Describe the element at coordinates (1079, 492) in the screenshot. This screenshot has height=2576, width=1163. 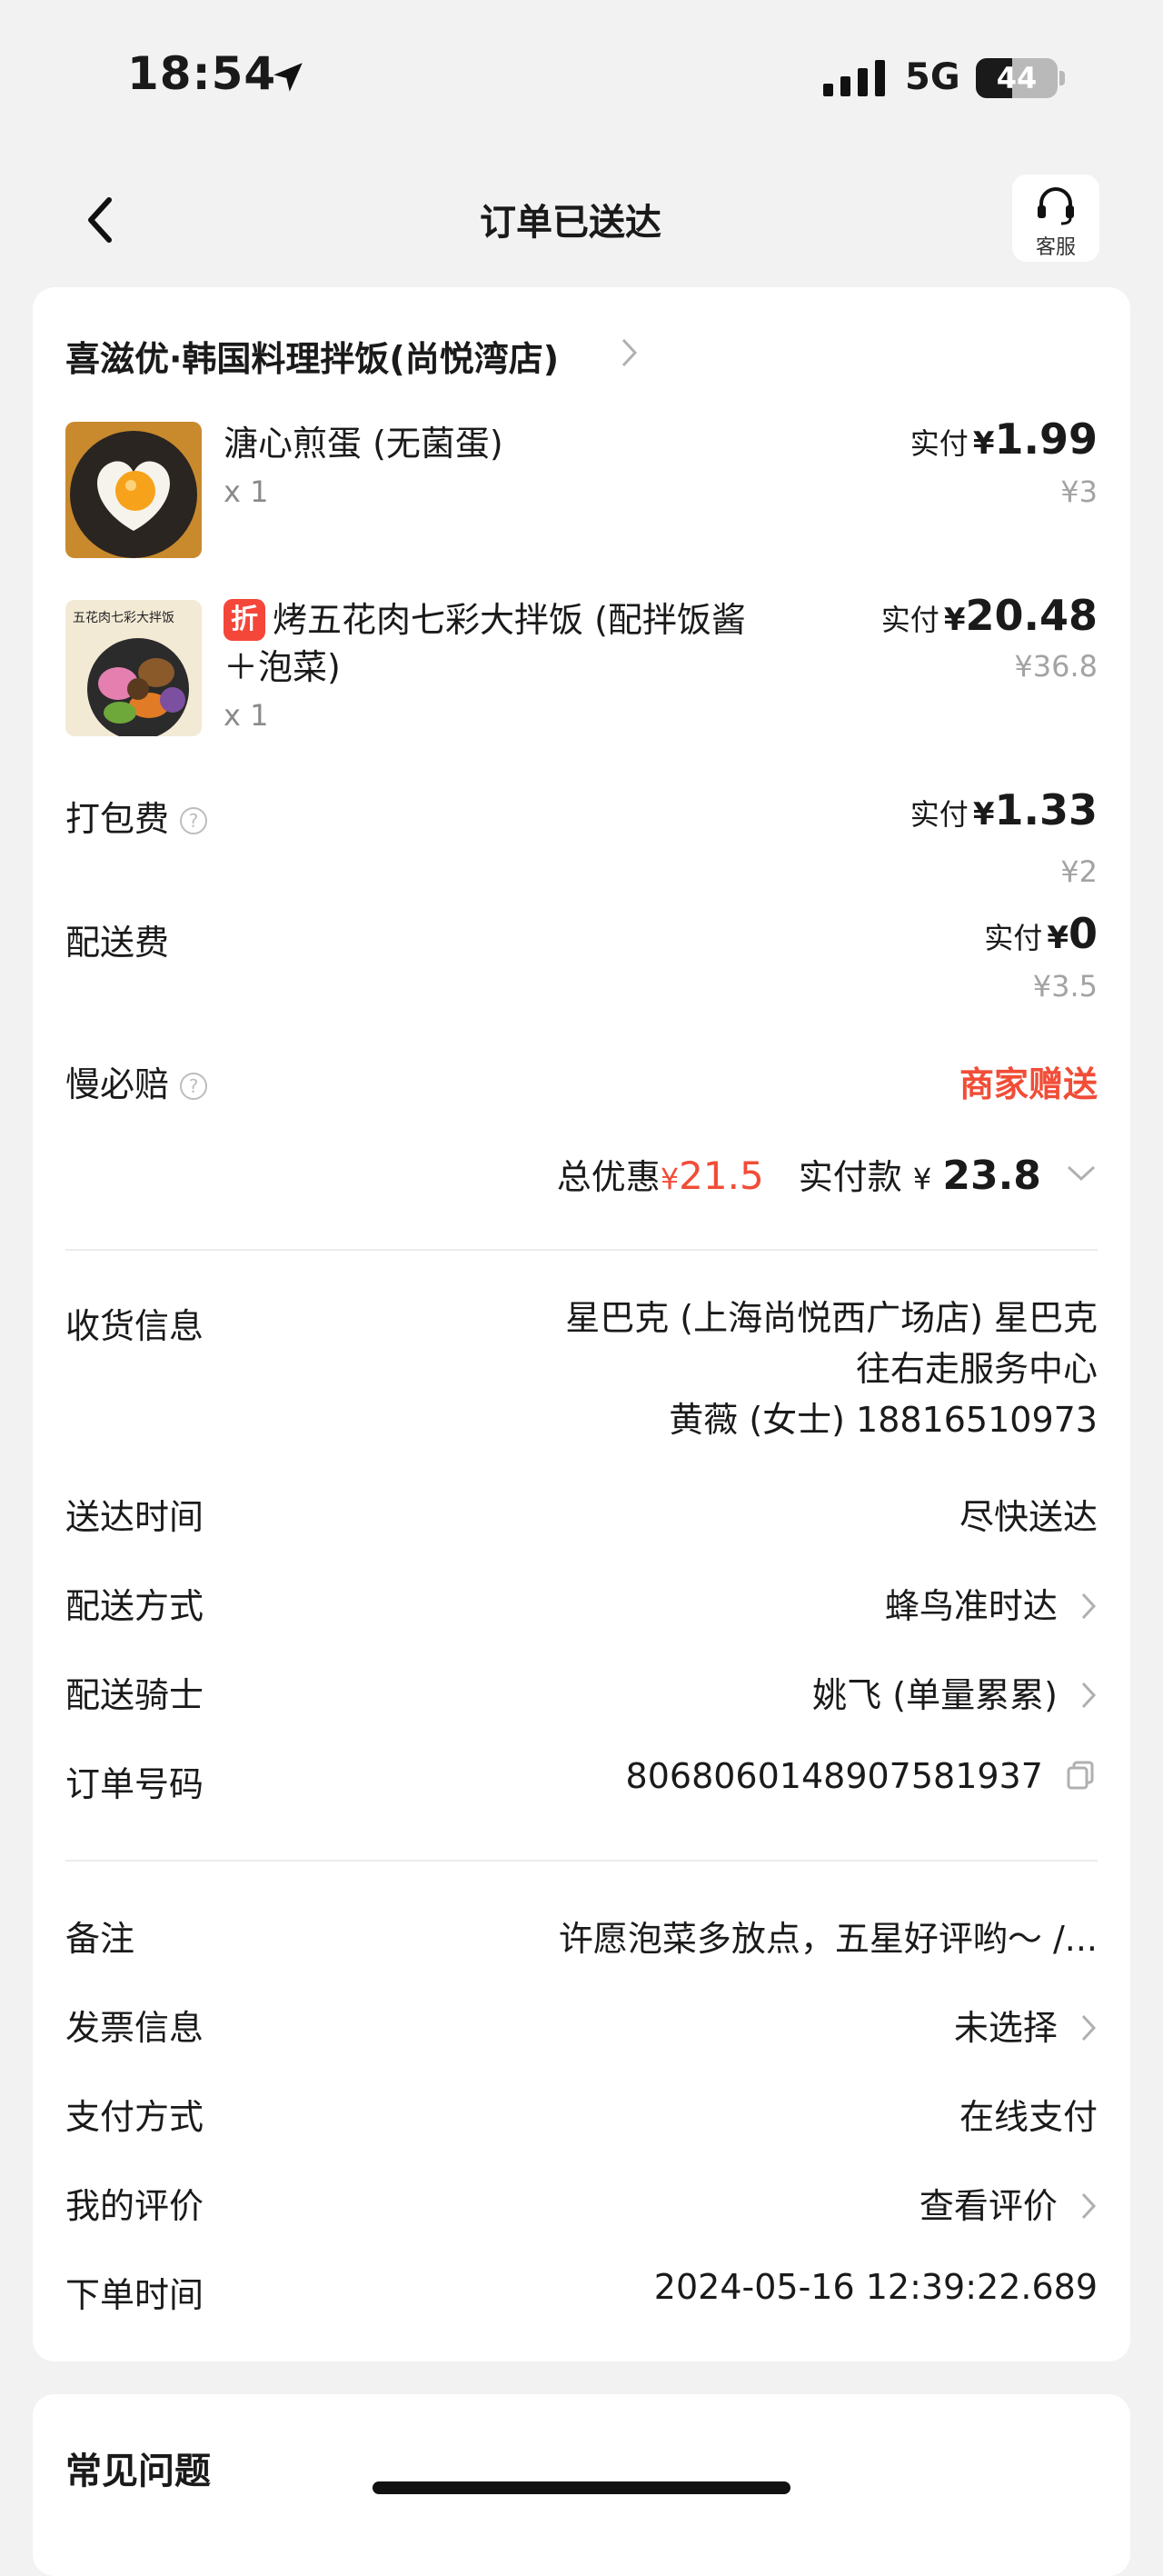
I see `item-original-price: ¥3` at that location.